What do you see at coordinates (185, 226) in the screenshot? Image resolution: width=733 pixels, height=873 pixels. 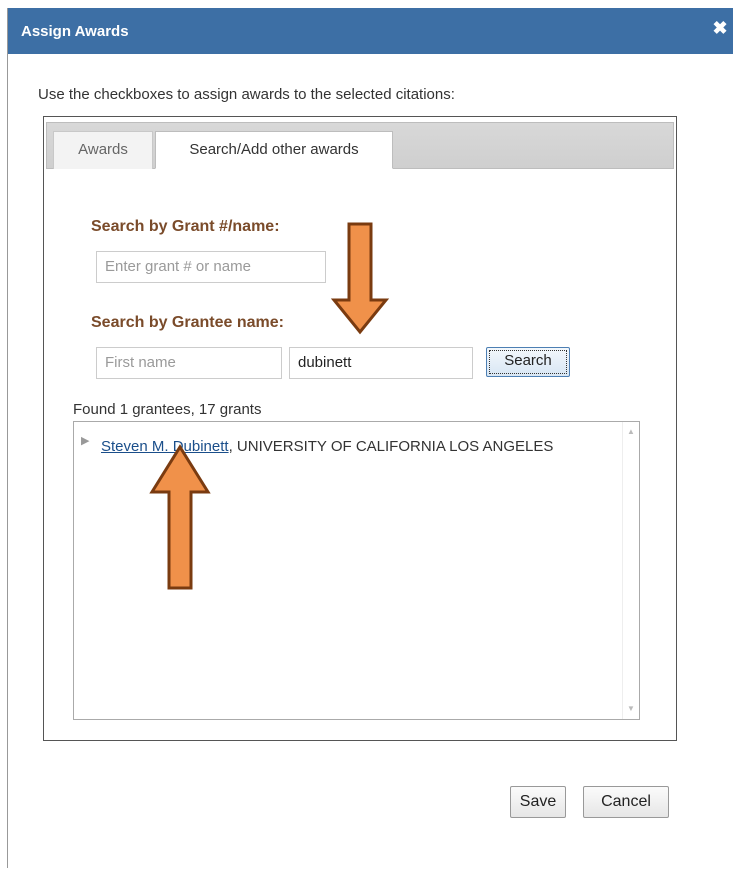 I see `grant-search-label: Search by Grant #/name:` at bounding box center [185, 226].